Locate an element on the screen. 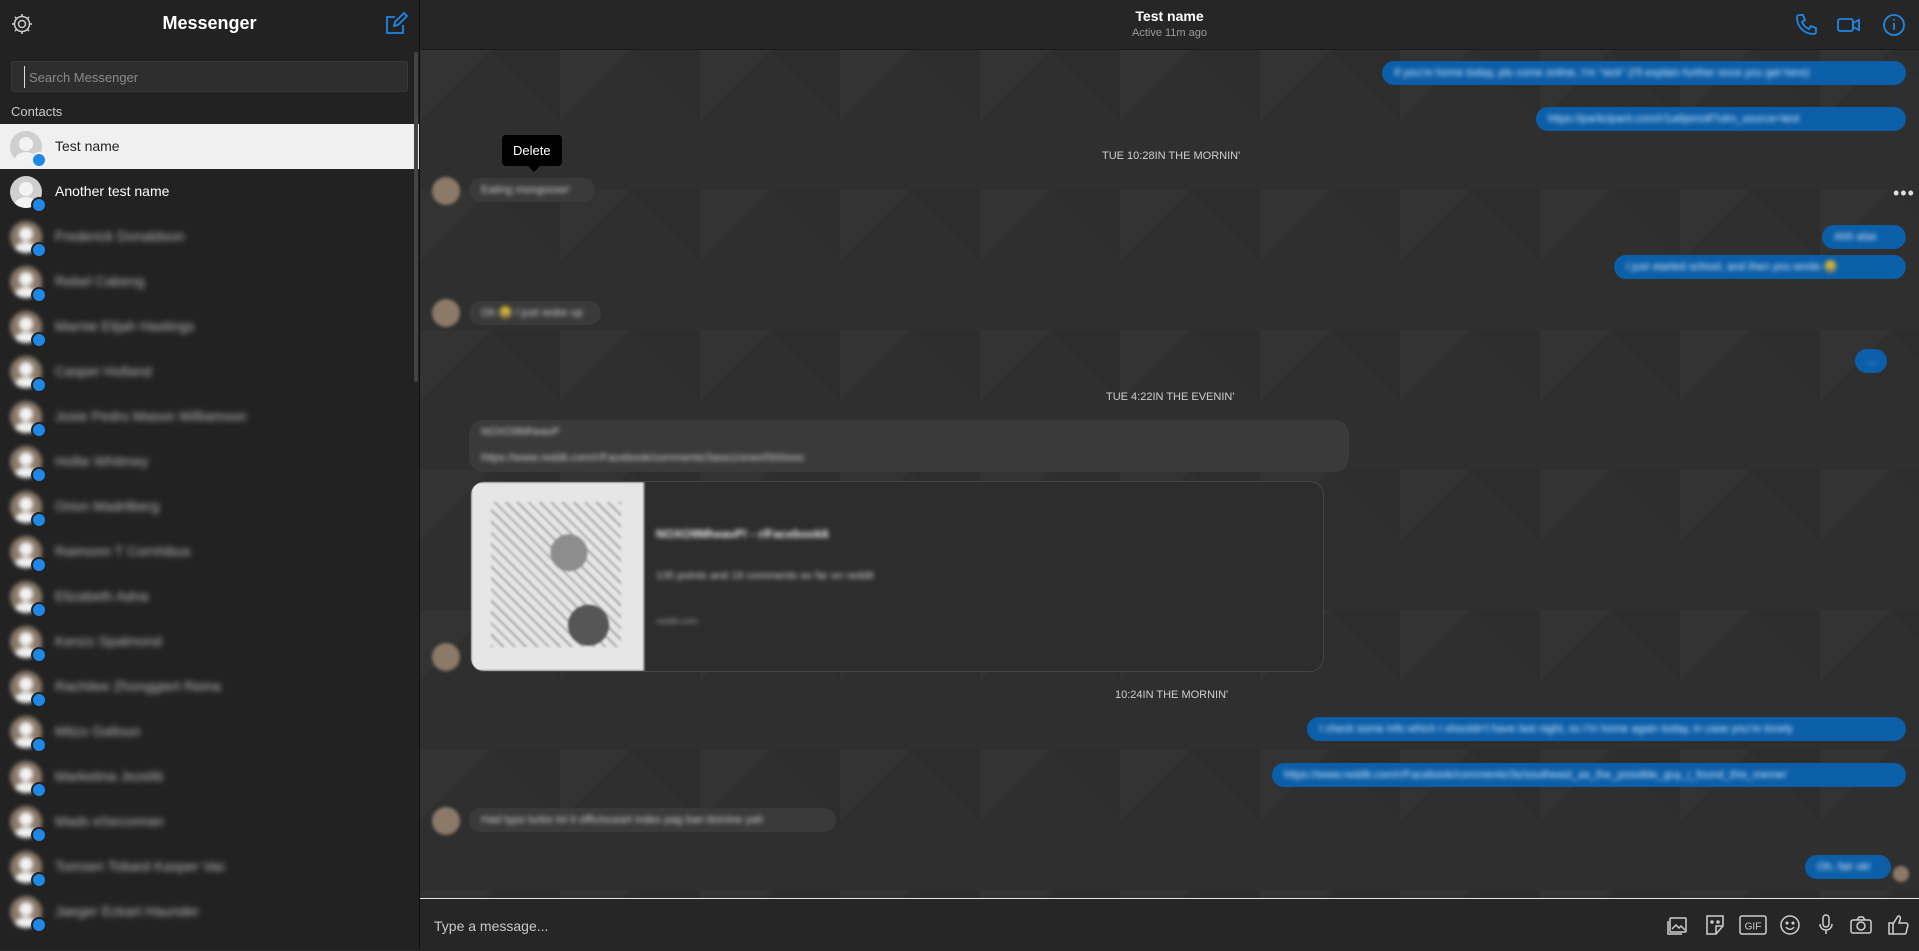  contact-name: Casper Holland is located at coordinates (103, 371).